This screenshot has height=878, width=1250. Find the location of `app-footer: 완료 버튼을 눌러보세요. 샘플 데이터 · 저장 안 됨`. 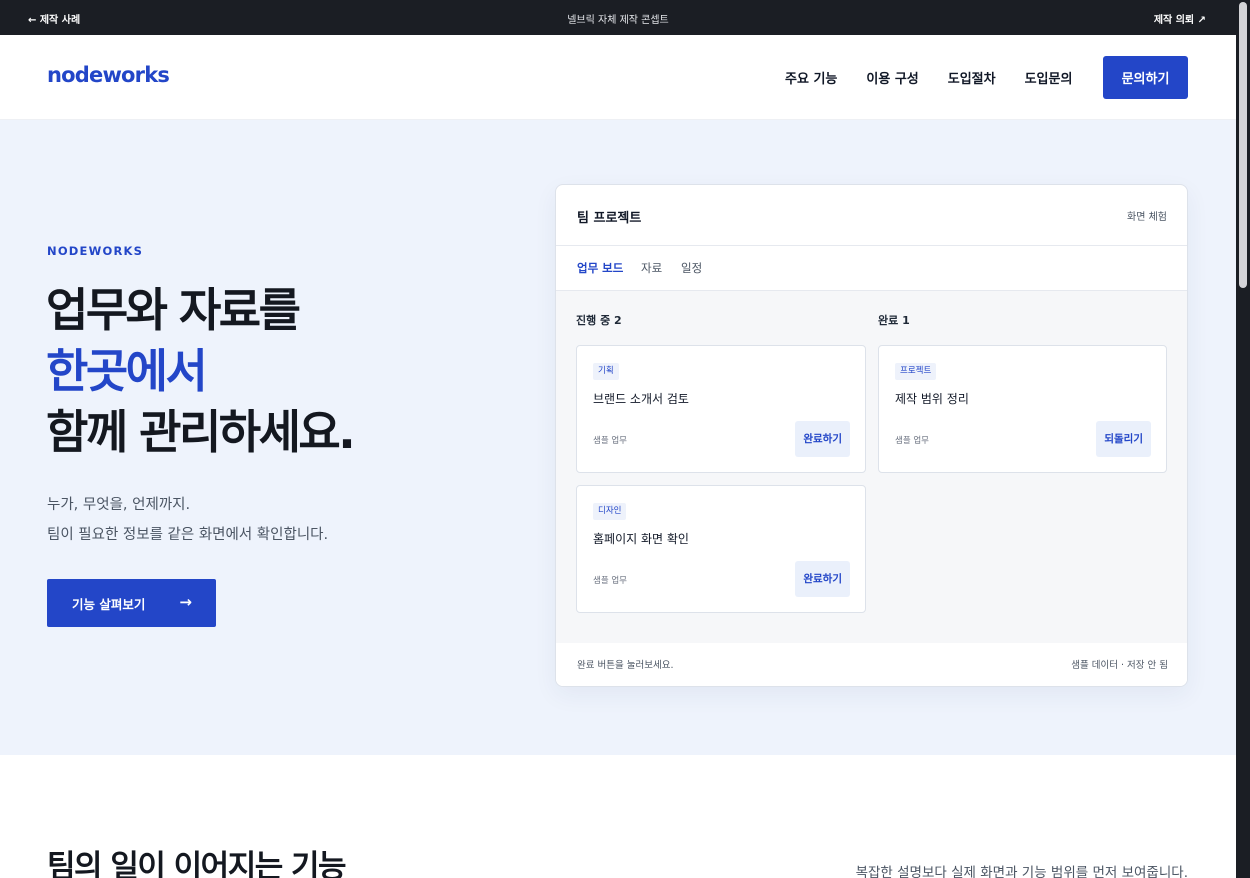

app-footer: 완료 버튼을 눌러보세요. 샘플 데이터 · 저장 안 됨 is located at coordinates (871, 664).